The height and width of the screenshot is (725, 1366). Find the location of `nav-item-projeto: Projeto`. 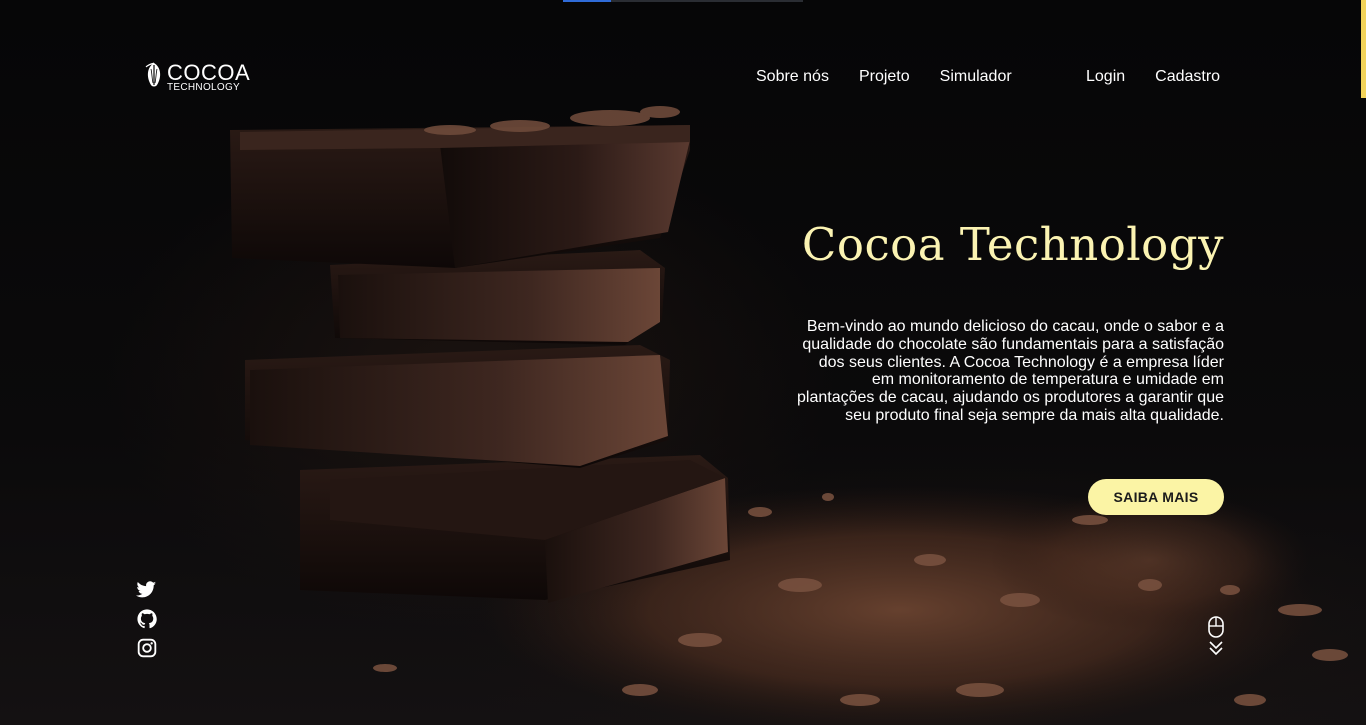

nav-item-projeto: Projeto is located at coordinates (884, 78).